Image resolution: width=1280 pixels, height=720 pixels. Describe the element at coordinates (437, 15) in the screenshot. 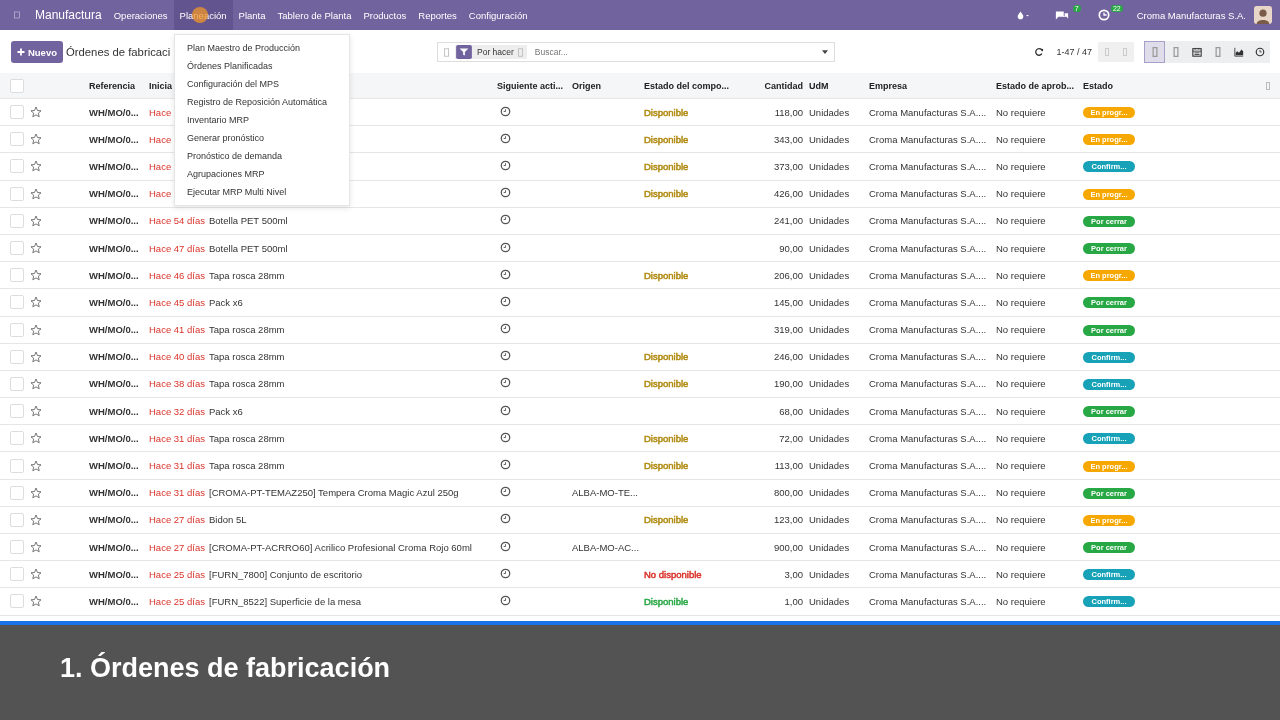

I see `nav-menu-item: Reportes` at that location.